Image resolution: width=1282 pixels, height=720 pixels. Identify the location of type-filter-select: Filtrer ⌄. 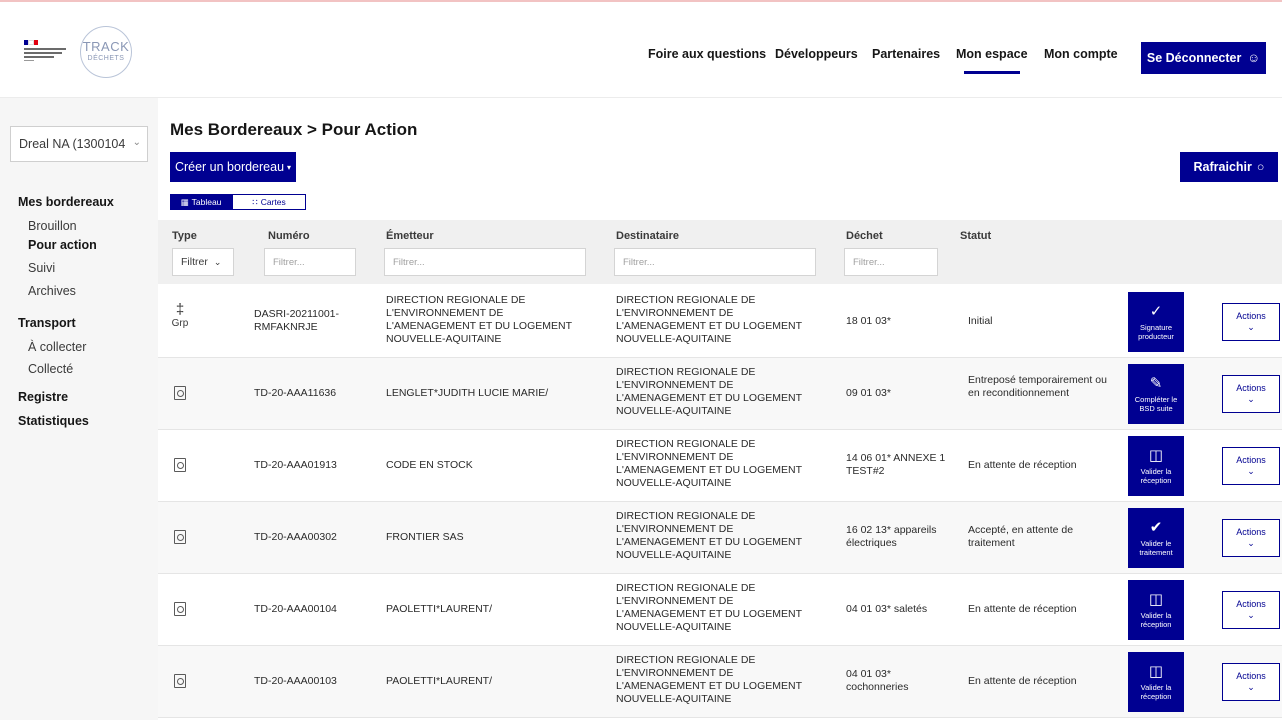
(203, 262).